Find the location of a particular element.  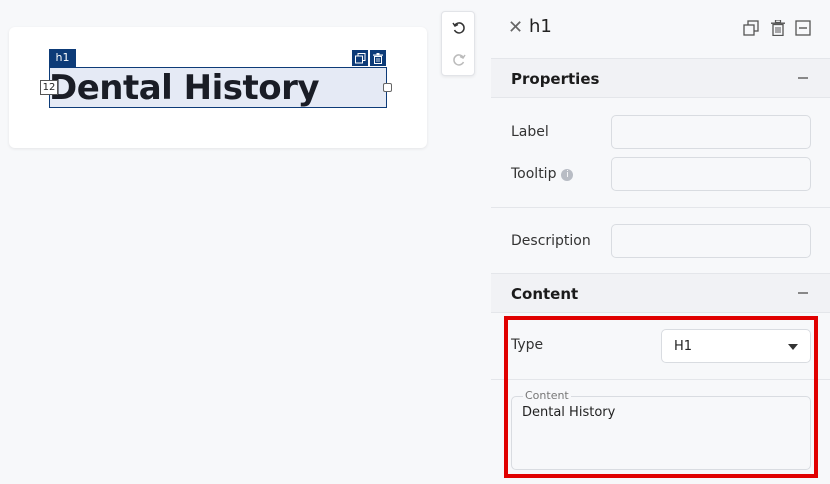

label-input is located at coordinates (711, 132).